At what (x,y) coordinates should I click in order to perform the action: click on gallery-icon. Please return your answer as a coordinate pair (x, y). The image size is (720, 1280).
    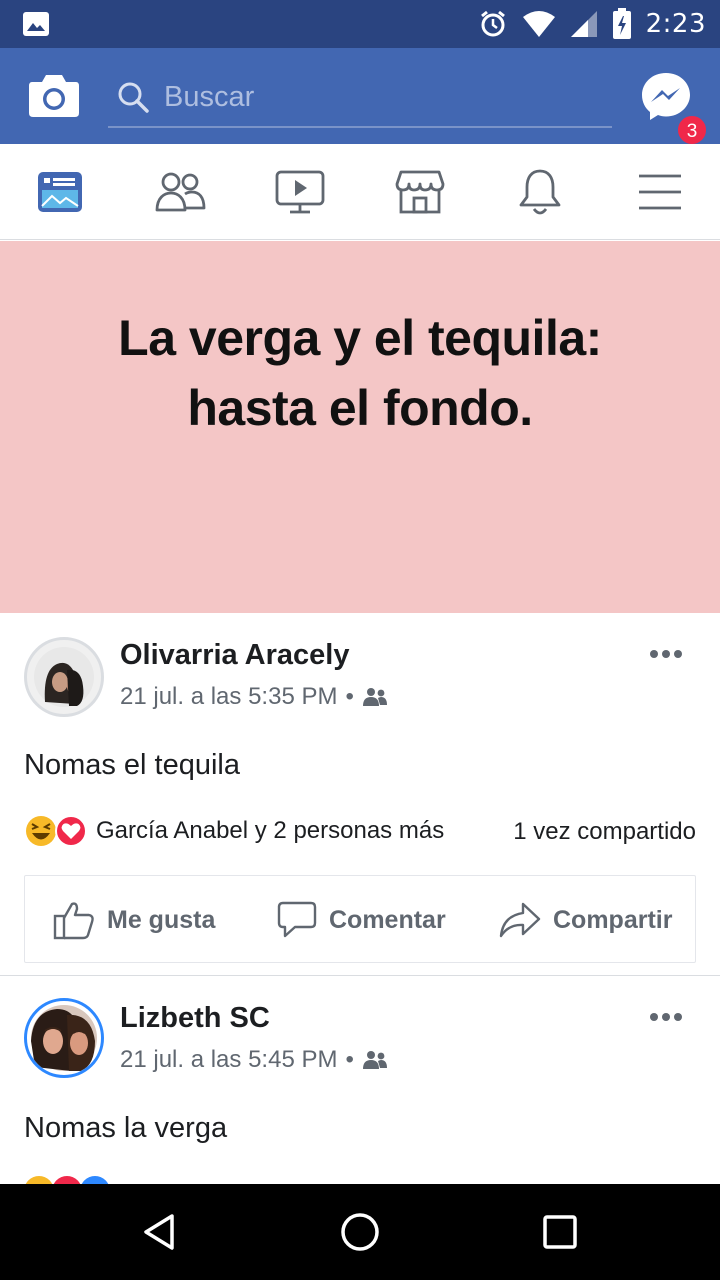
    Looking at the image, I should click on (36, 24).